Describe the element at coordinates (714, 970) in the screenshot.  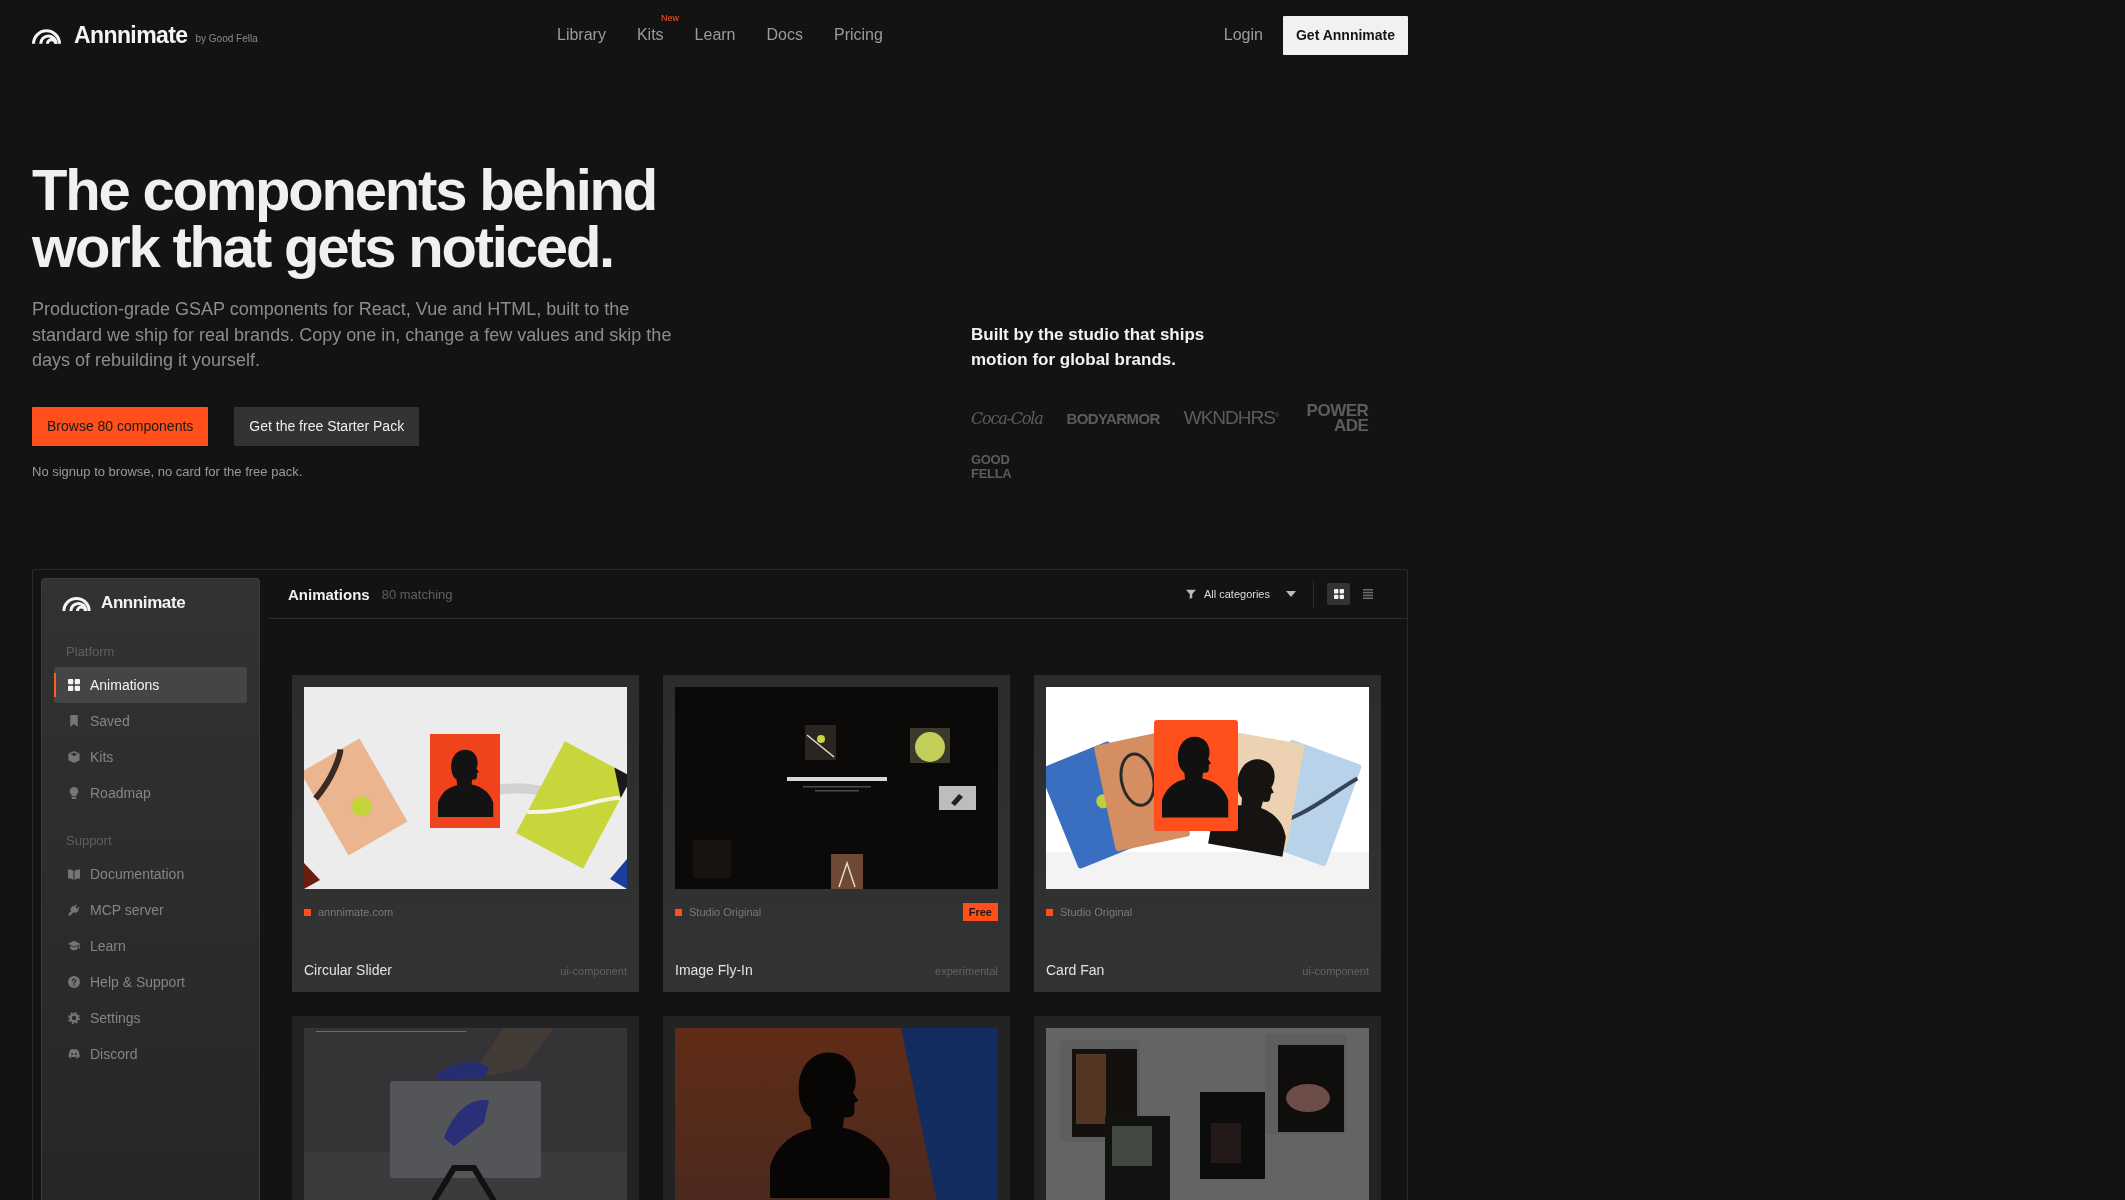
I see `card-title: Image Fly-In` at that location.